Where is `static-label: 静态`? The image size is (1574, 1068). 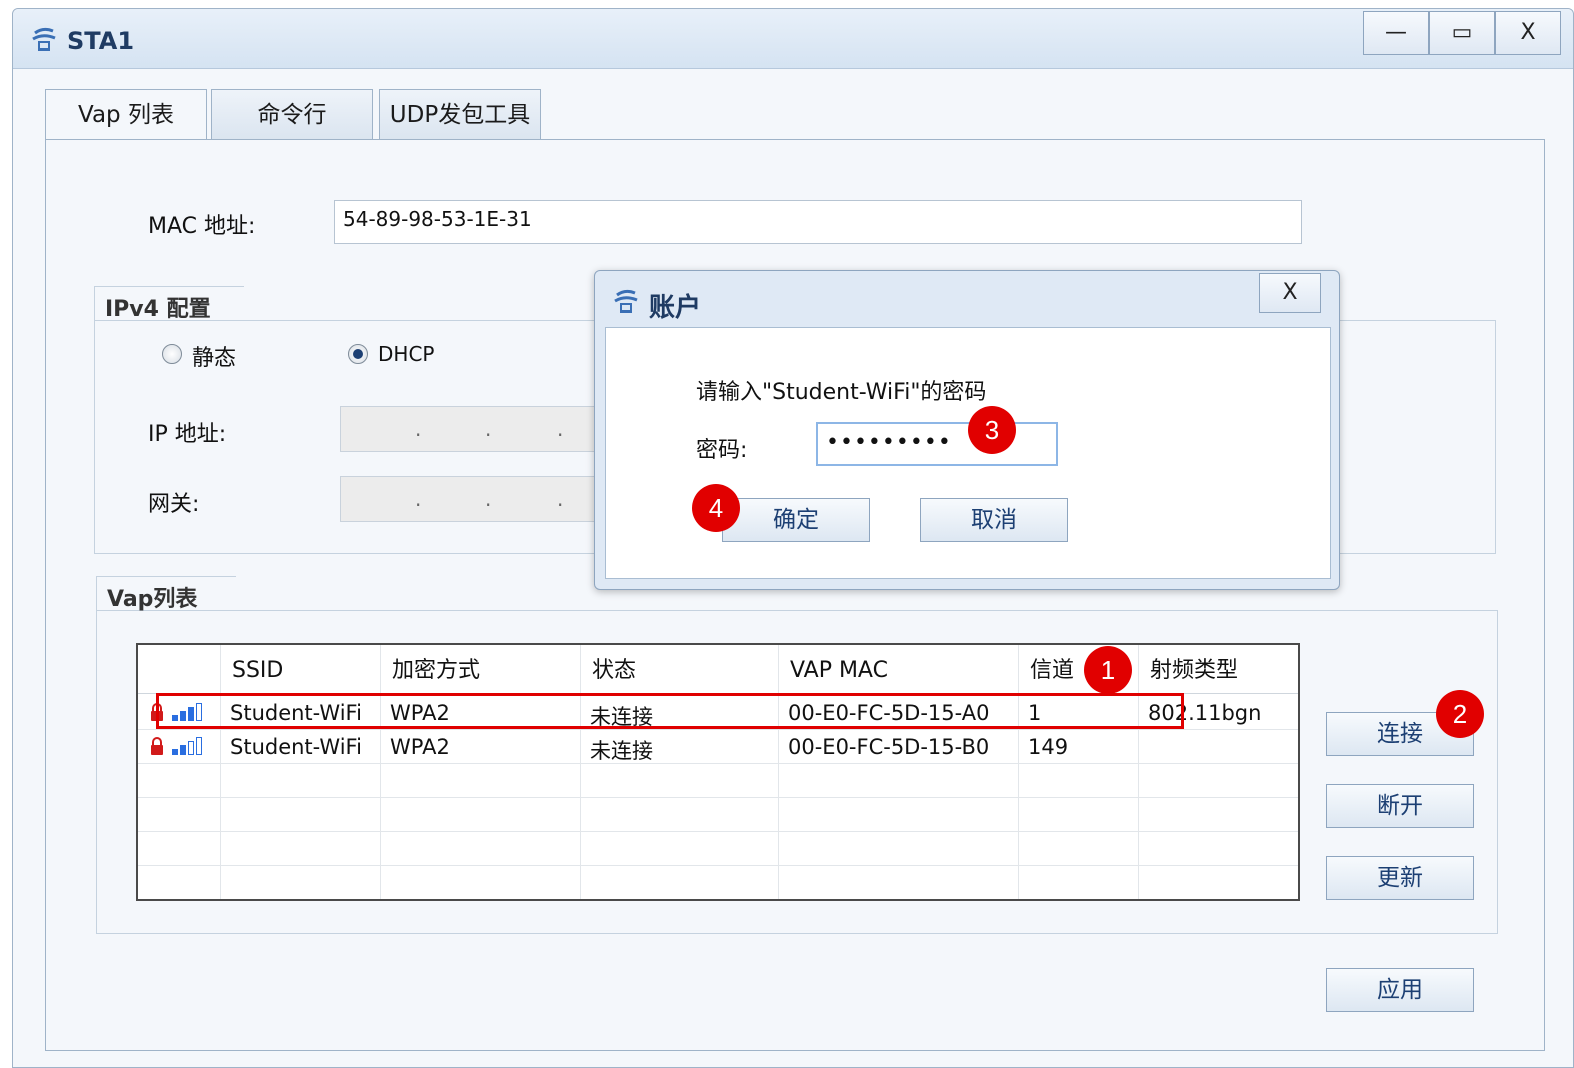
static-label: 静态 is located at coordinates (214, 358).